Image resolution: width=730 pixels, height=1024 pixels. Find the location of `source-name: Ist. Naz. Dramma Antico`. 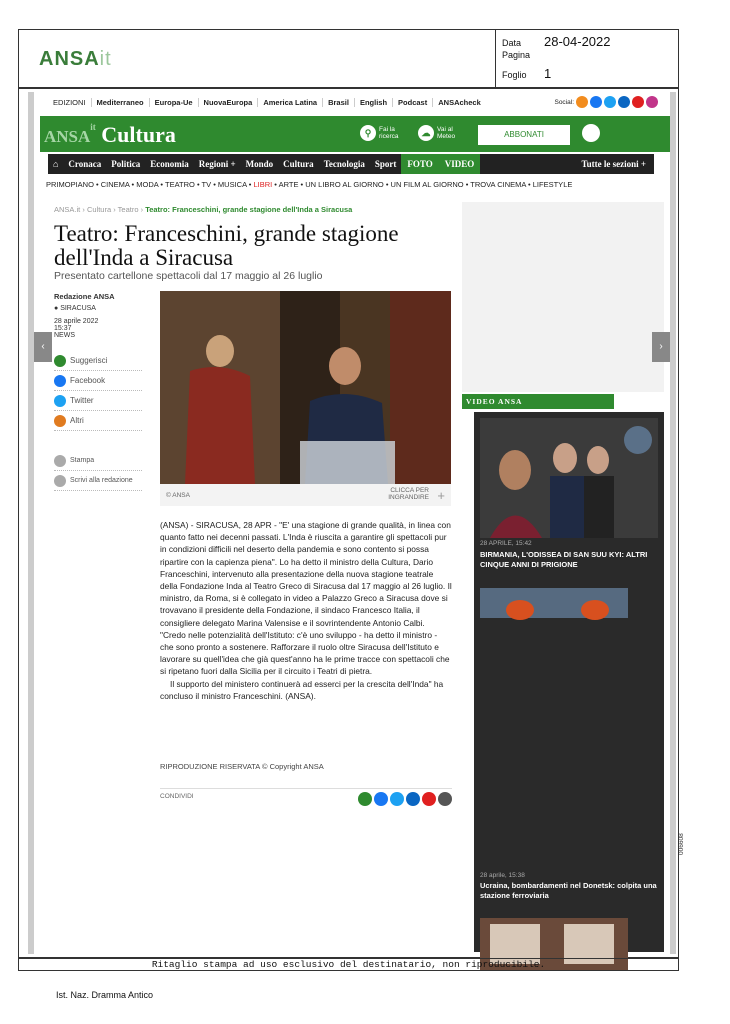

source-name: Ist. Naz. Dramma Antico is located at coordinates (105, 995).